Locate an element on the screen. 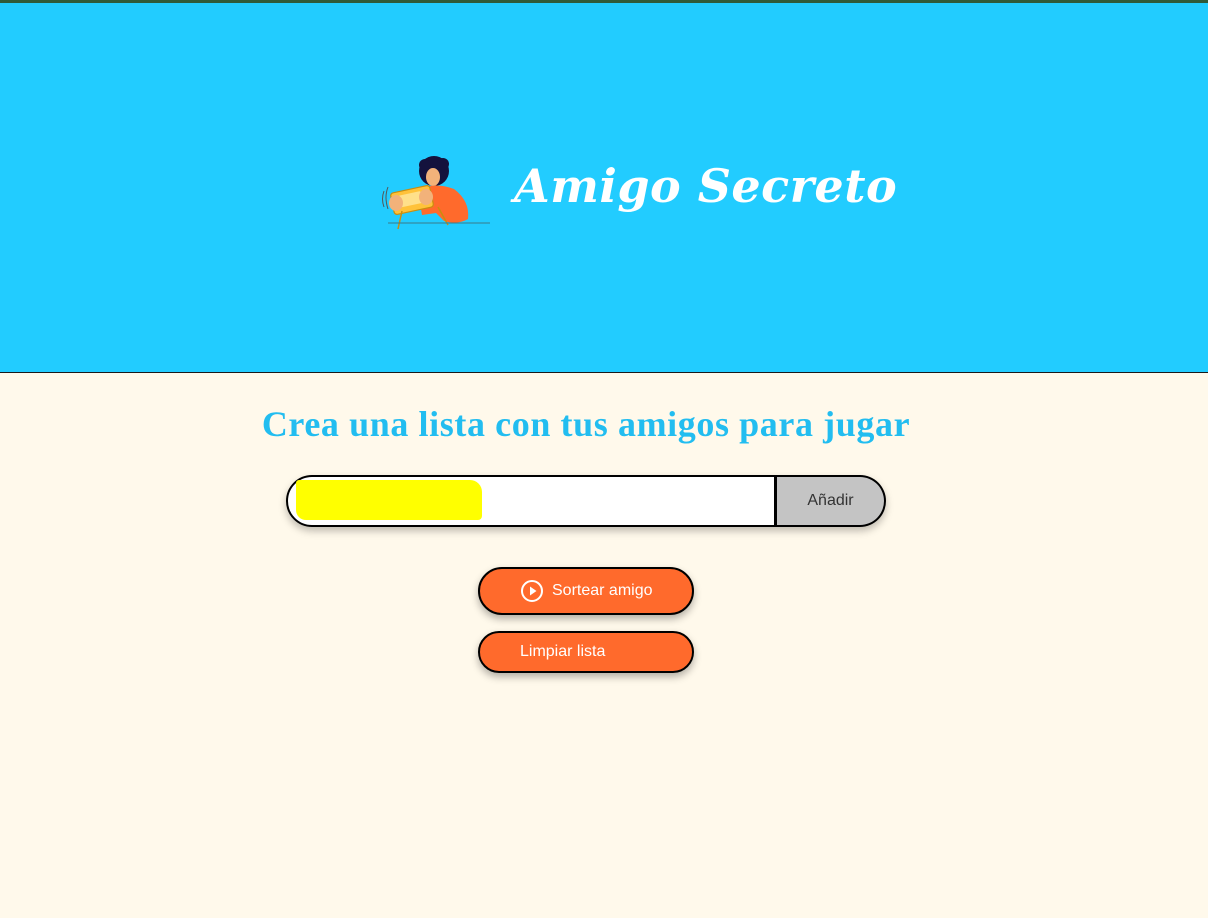 The height and width of the screenshot is (918, 1208). app-title: Amigo Secreto is located at coordinates (706, 186).